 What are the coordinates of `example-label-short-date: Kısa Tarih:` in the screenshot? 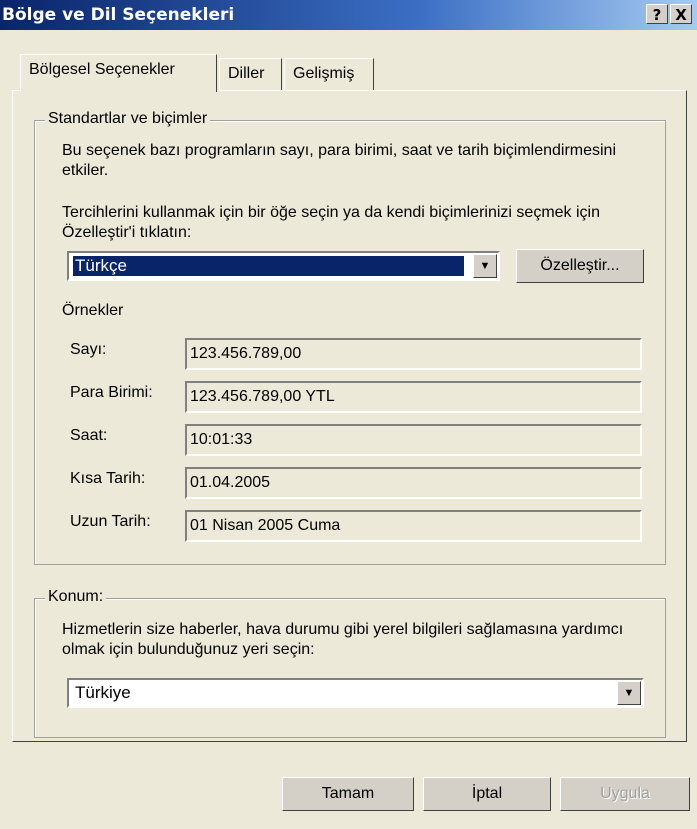 It's located at (108, 478).